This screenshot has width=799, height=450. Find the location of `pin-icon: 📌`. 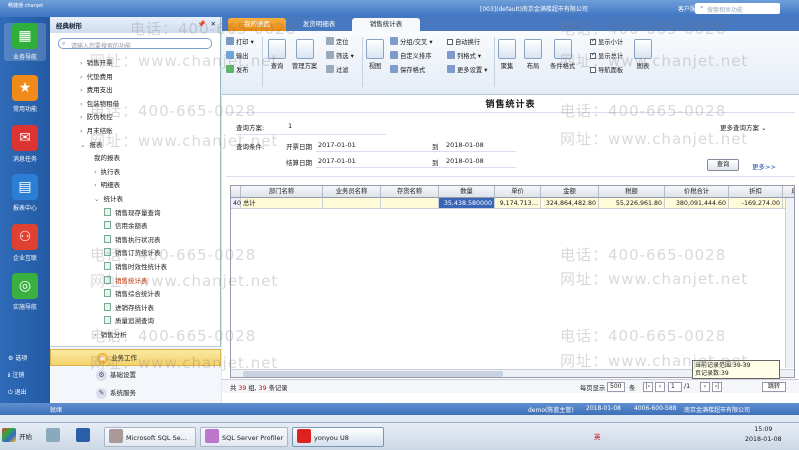

pin-icon: 📌 is located at coordinates (202, 24).